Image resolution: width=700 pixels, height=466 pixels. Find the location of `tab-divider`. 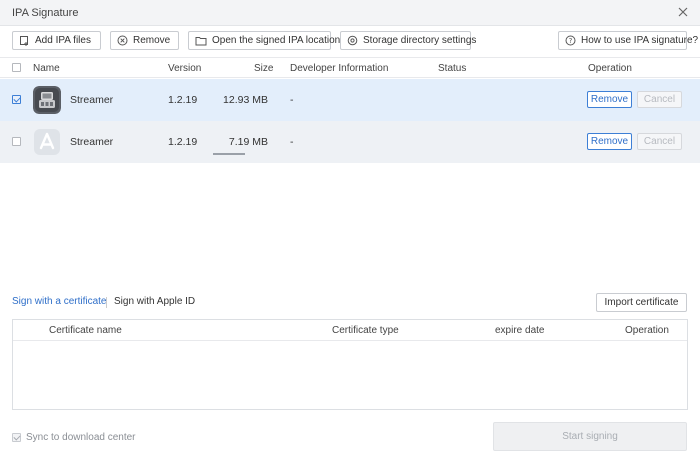

tab-divider is located at coordinates (106, 302).